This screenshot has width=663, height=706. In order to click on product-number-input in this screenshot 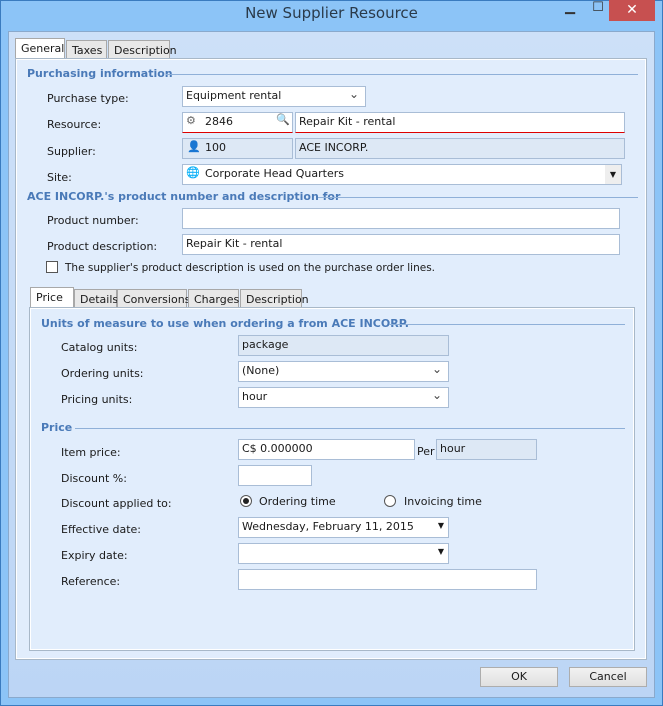, I will do `click(401, 218)`.